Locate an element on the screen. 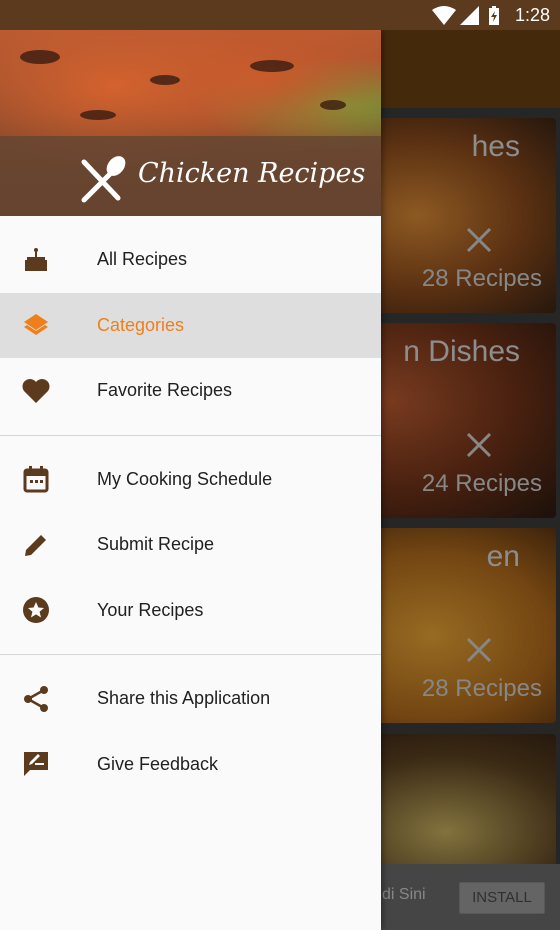  layers-icon is located at coordinates (36, 325).